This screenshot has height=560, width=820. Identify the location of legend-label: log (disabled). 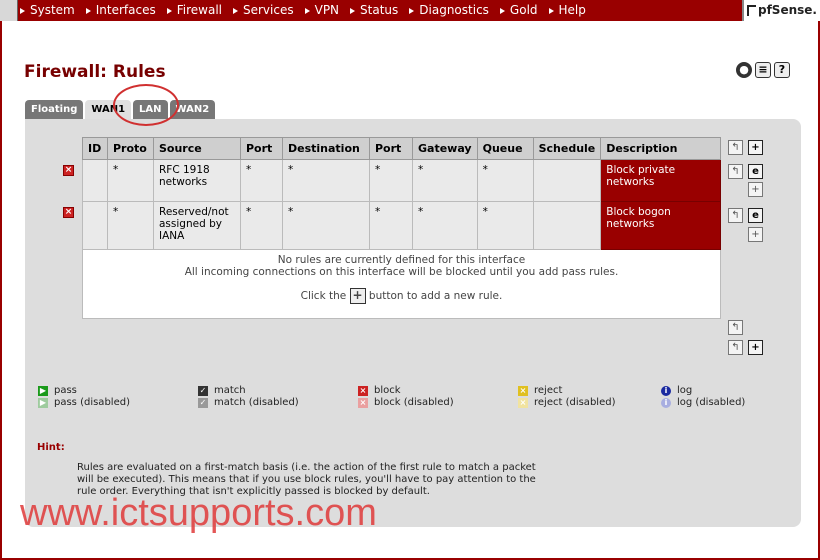
(711, 402).